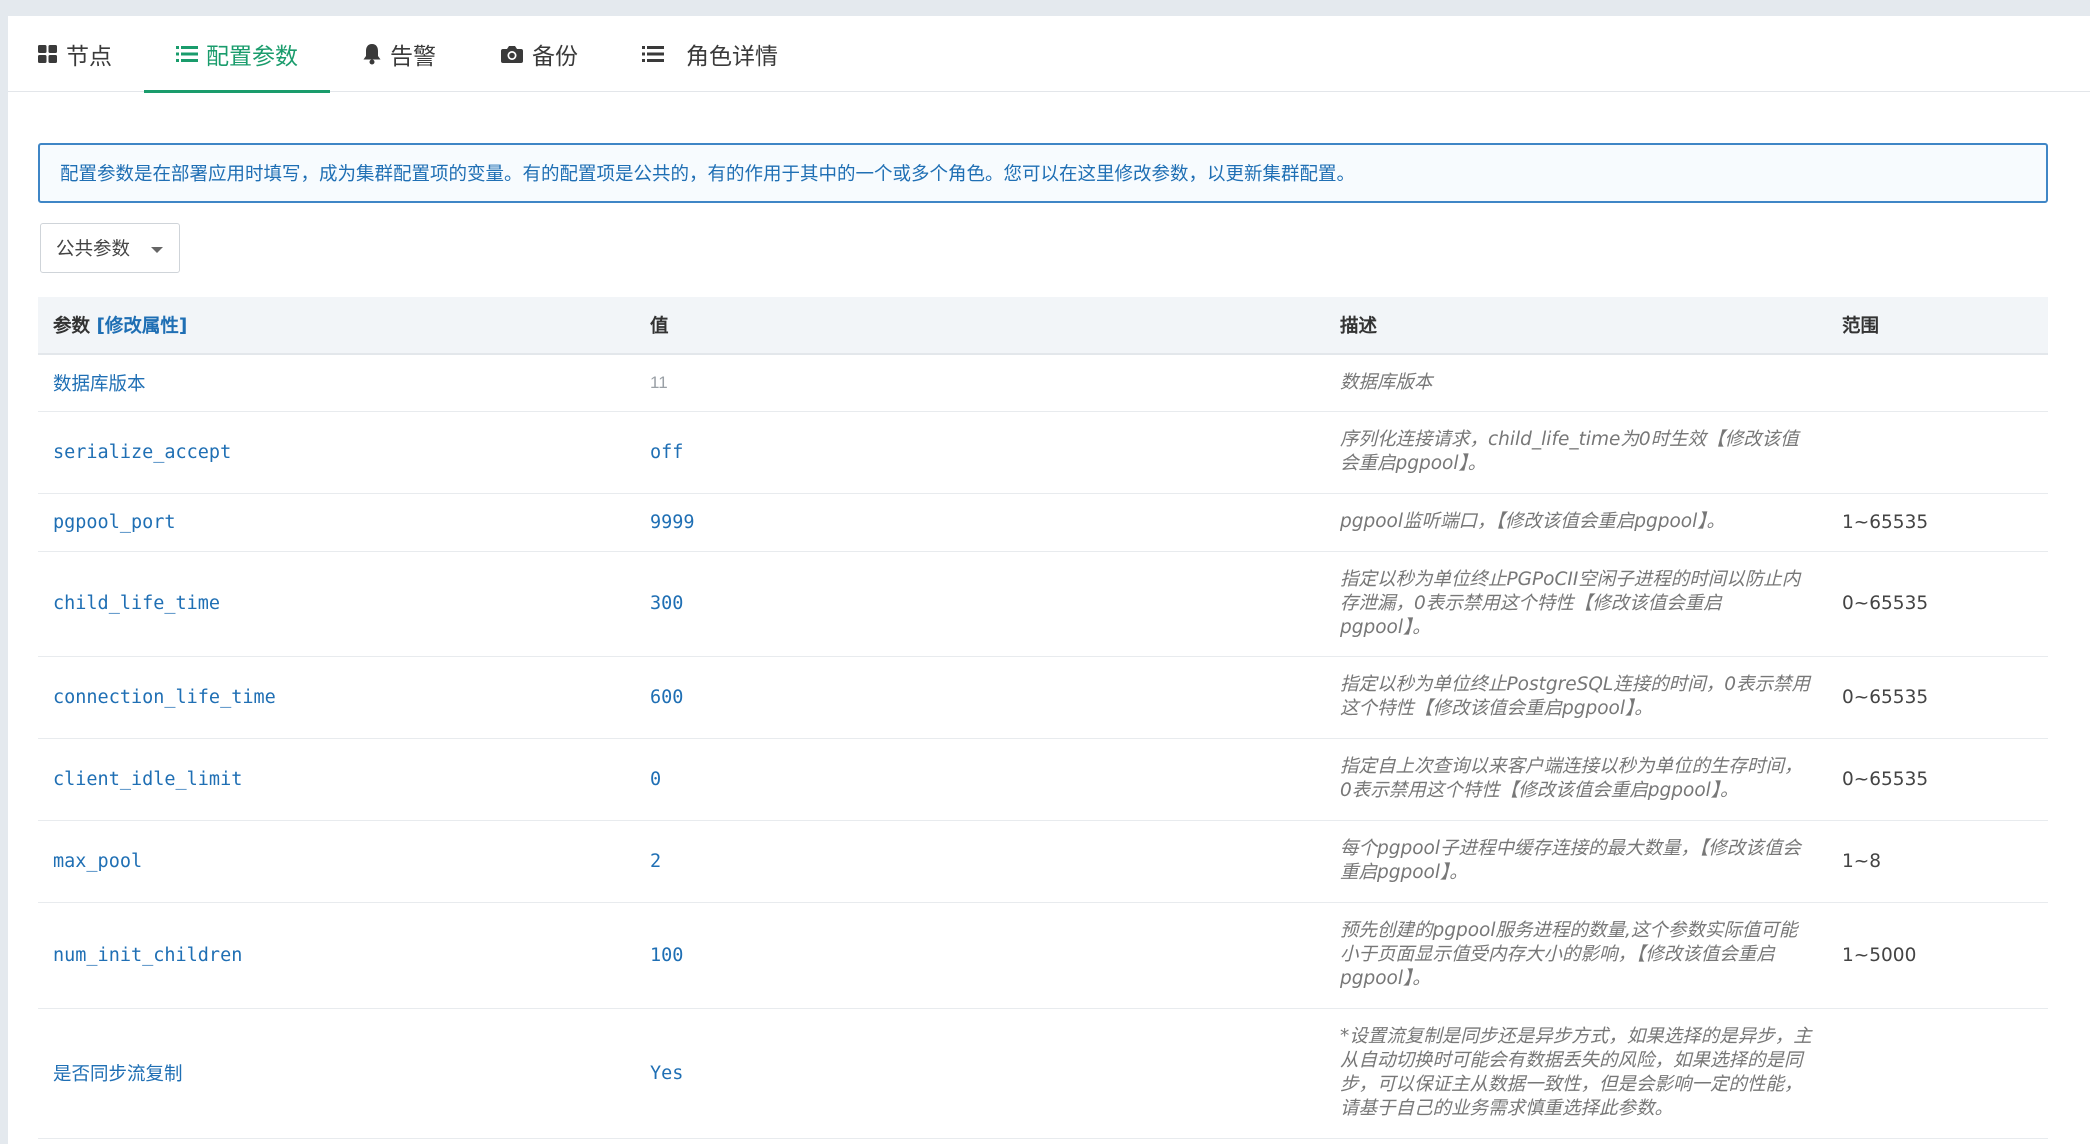 The width and height of the screenshot is (2090, 1144). I want to click on tab-label: 配置参数, so click(252, 57).